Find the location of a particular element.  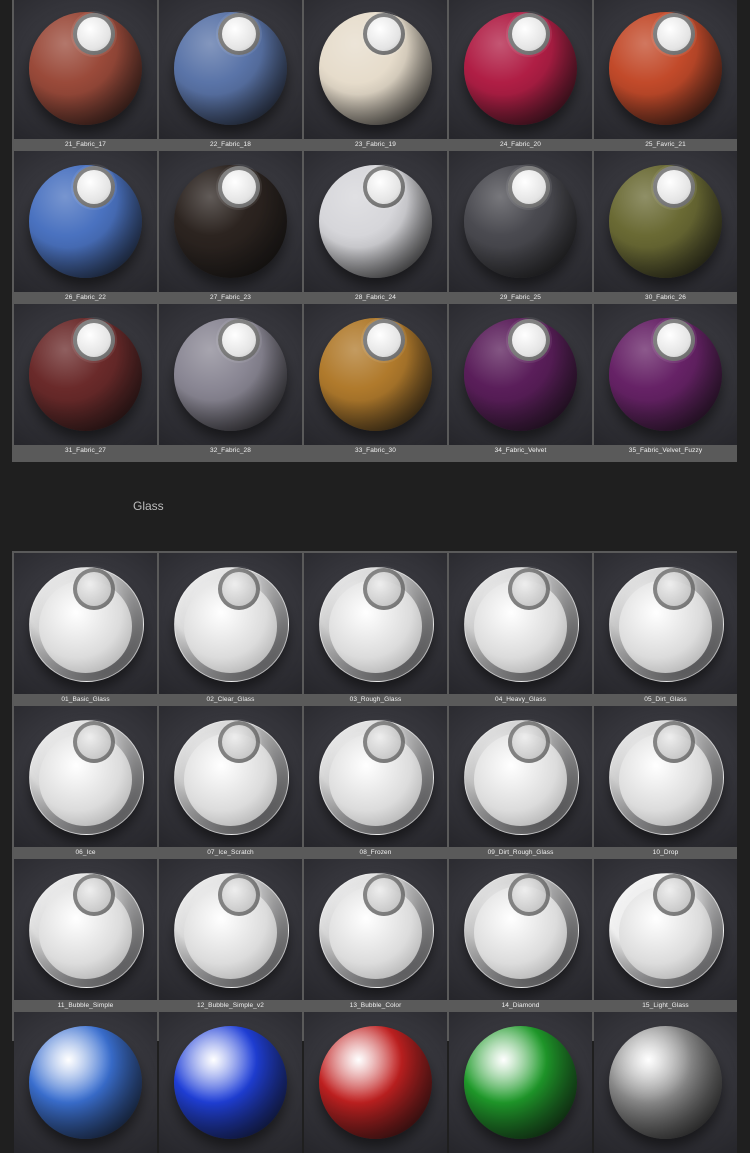

fabric-material-tile: 21_Fabric_17 is located at coordinates (85, 75).